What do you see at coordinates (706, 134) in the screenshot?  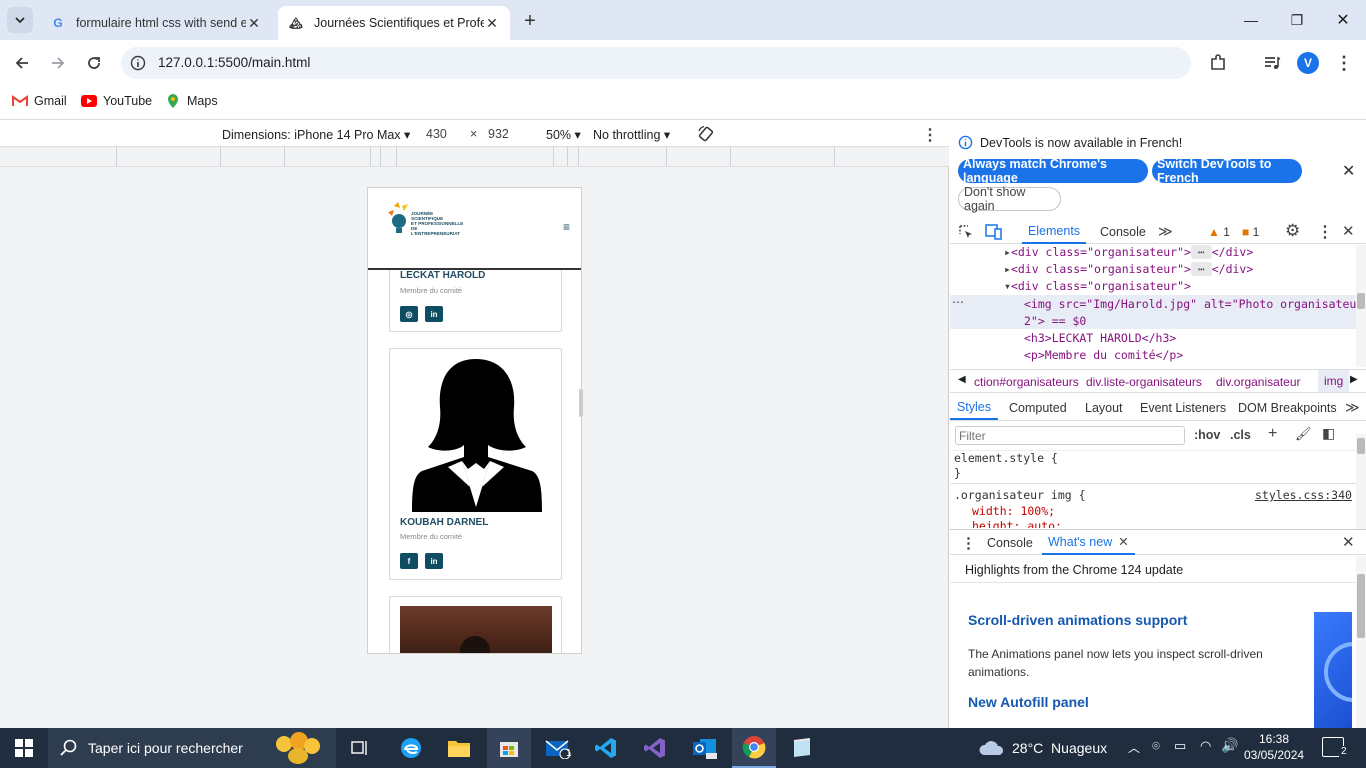 I see `rotate-icon` at bounding box center [706, 134].